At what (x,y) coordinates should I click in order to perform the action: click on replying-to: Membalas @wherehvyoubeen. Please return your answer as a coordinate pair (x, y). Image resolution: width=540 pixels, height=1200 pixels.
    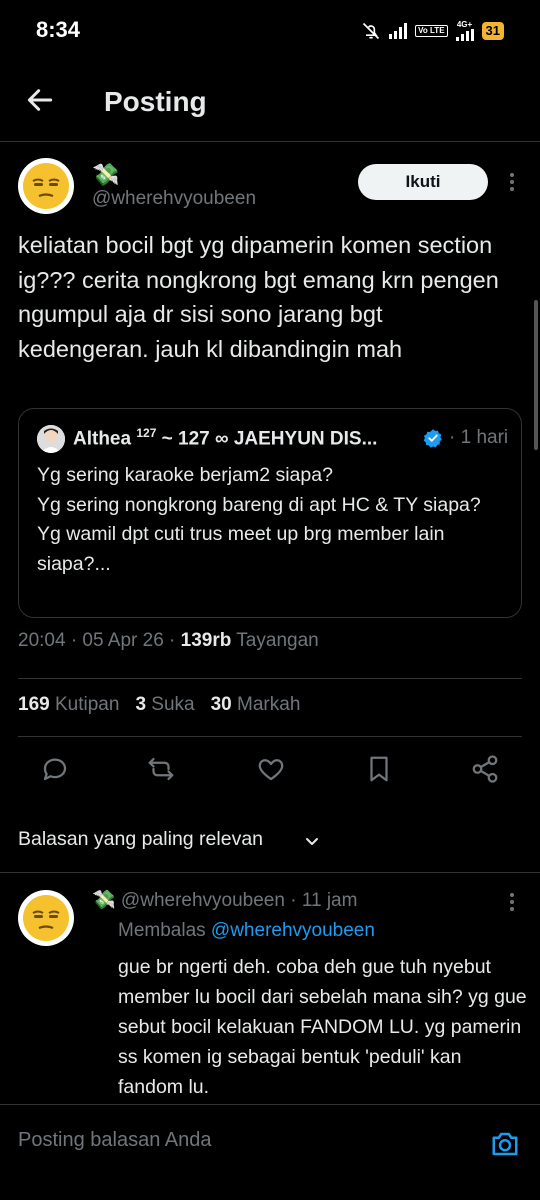
    Looking at the image, I should click on (246, 931).